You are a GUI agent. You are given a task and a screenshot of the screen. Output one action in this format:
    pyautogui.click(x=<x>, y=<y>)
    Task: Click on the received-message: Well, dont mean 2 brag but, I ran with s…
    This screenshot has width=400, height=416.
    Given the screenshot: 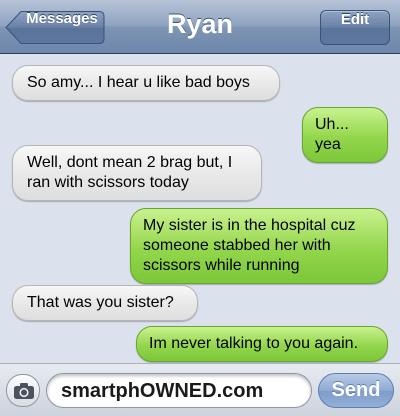 What is the action you would take?
    pyautogui.click(x=134, y=173)
    